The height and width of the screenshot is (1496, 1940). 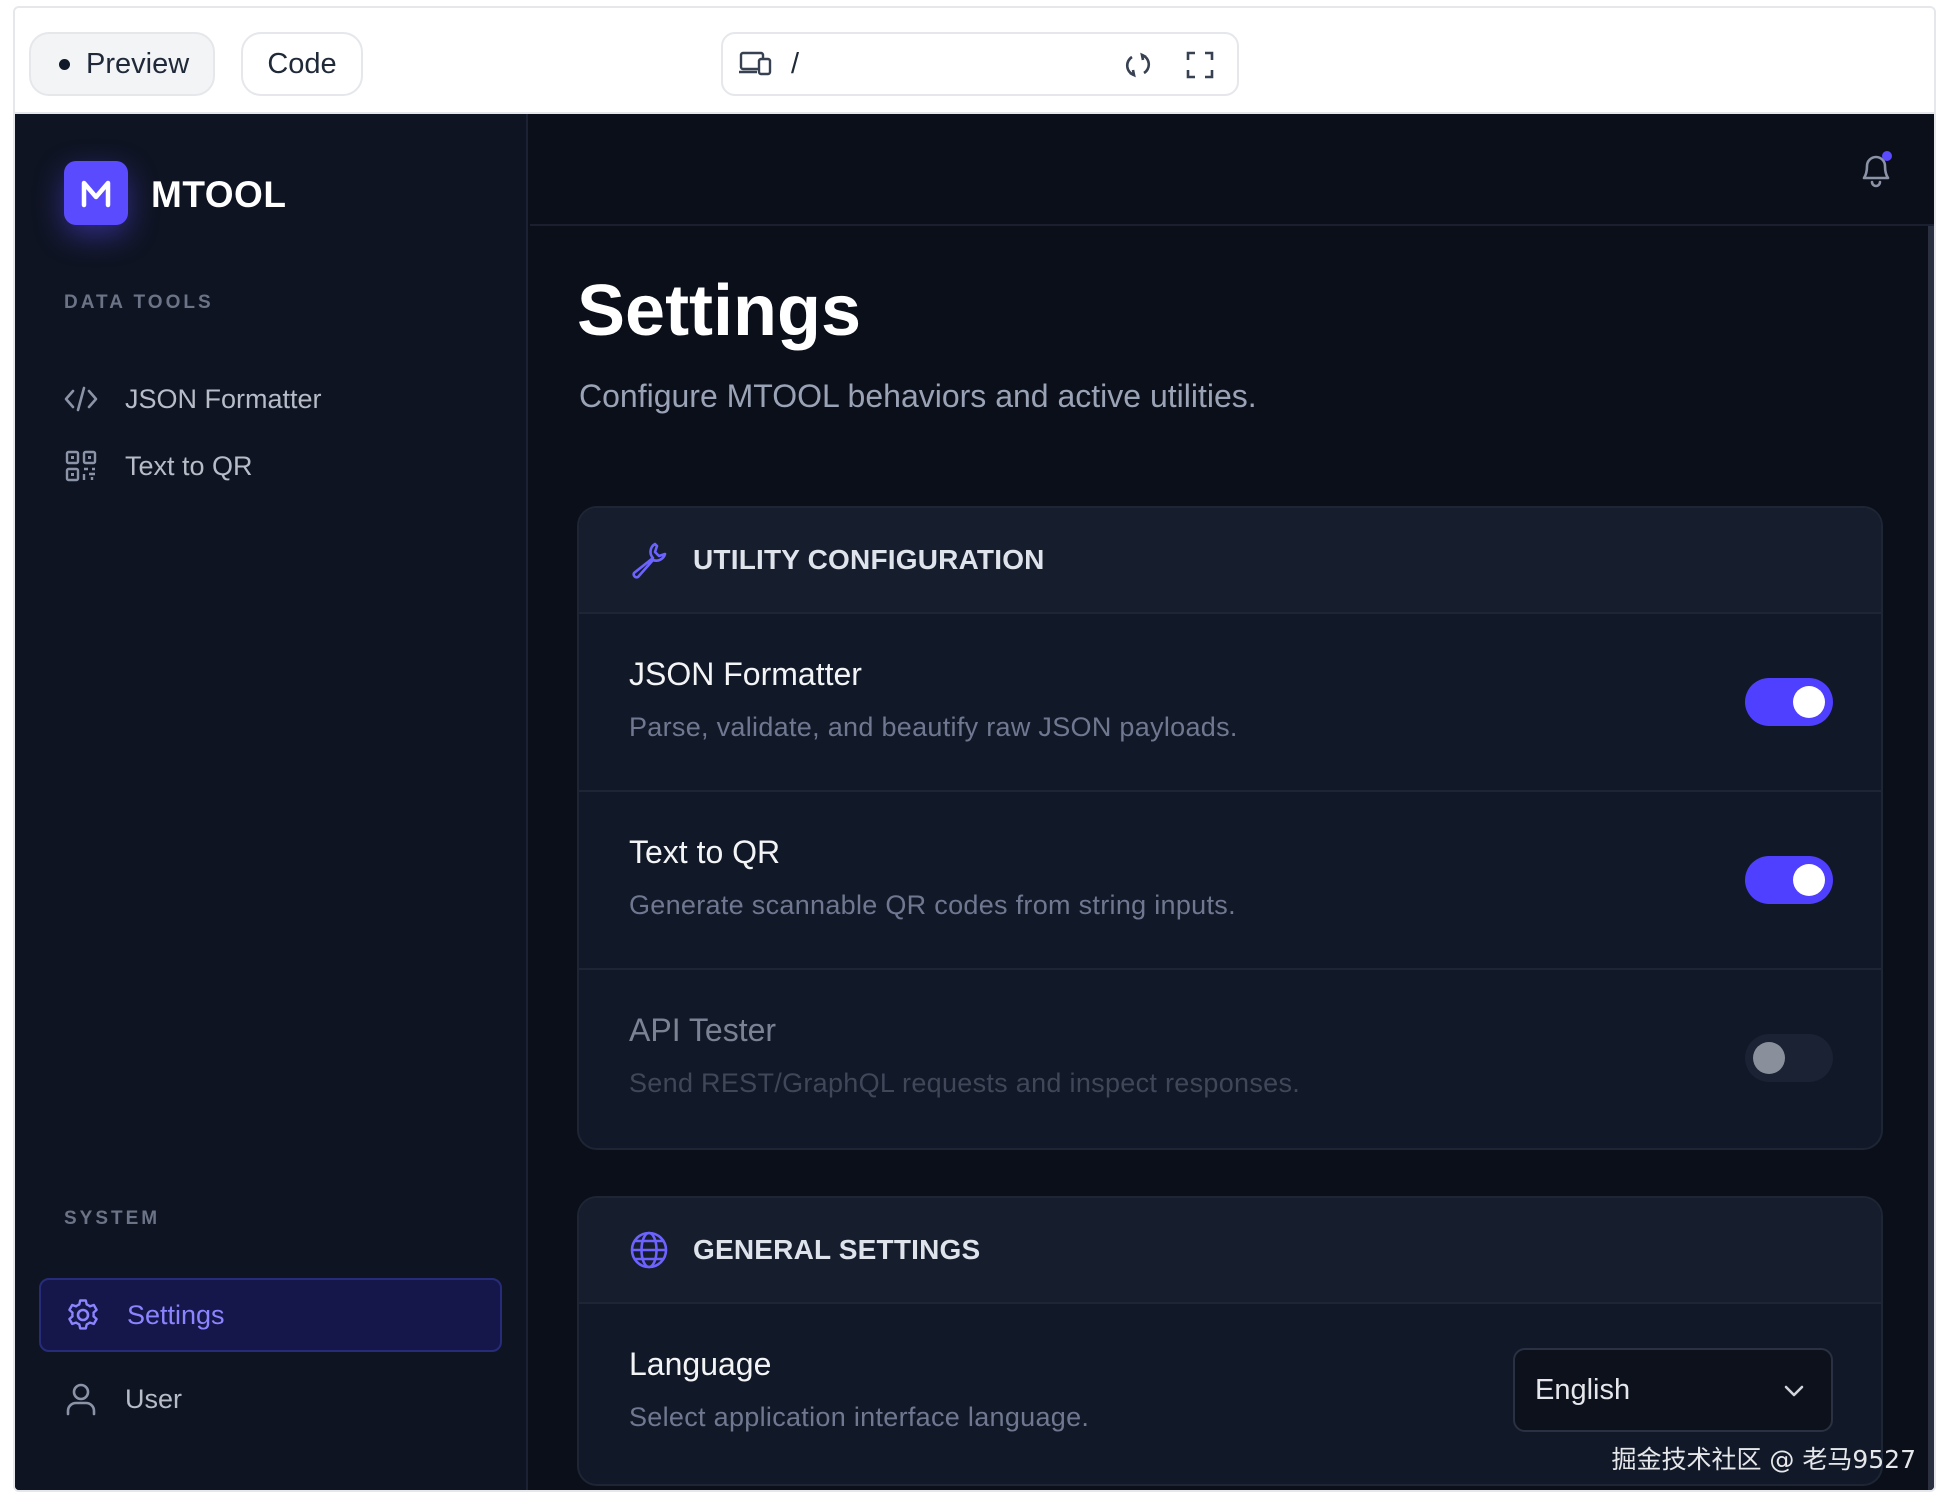 What do you see at coordinates (719, 311) in the screenshot?
I see `page-title: Settings` at bounding box center [719, 311].